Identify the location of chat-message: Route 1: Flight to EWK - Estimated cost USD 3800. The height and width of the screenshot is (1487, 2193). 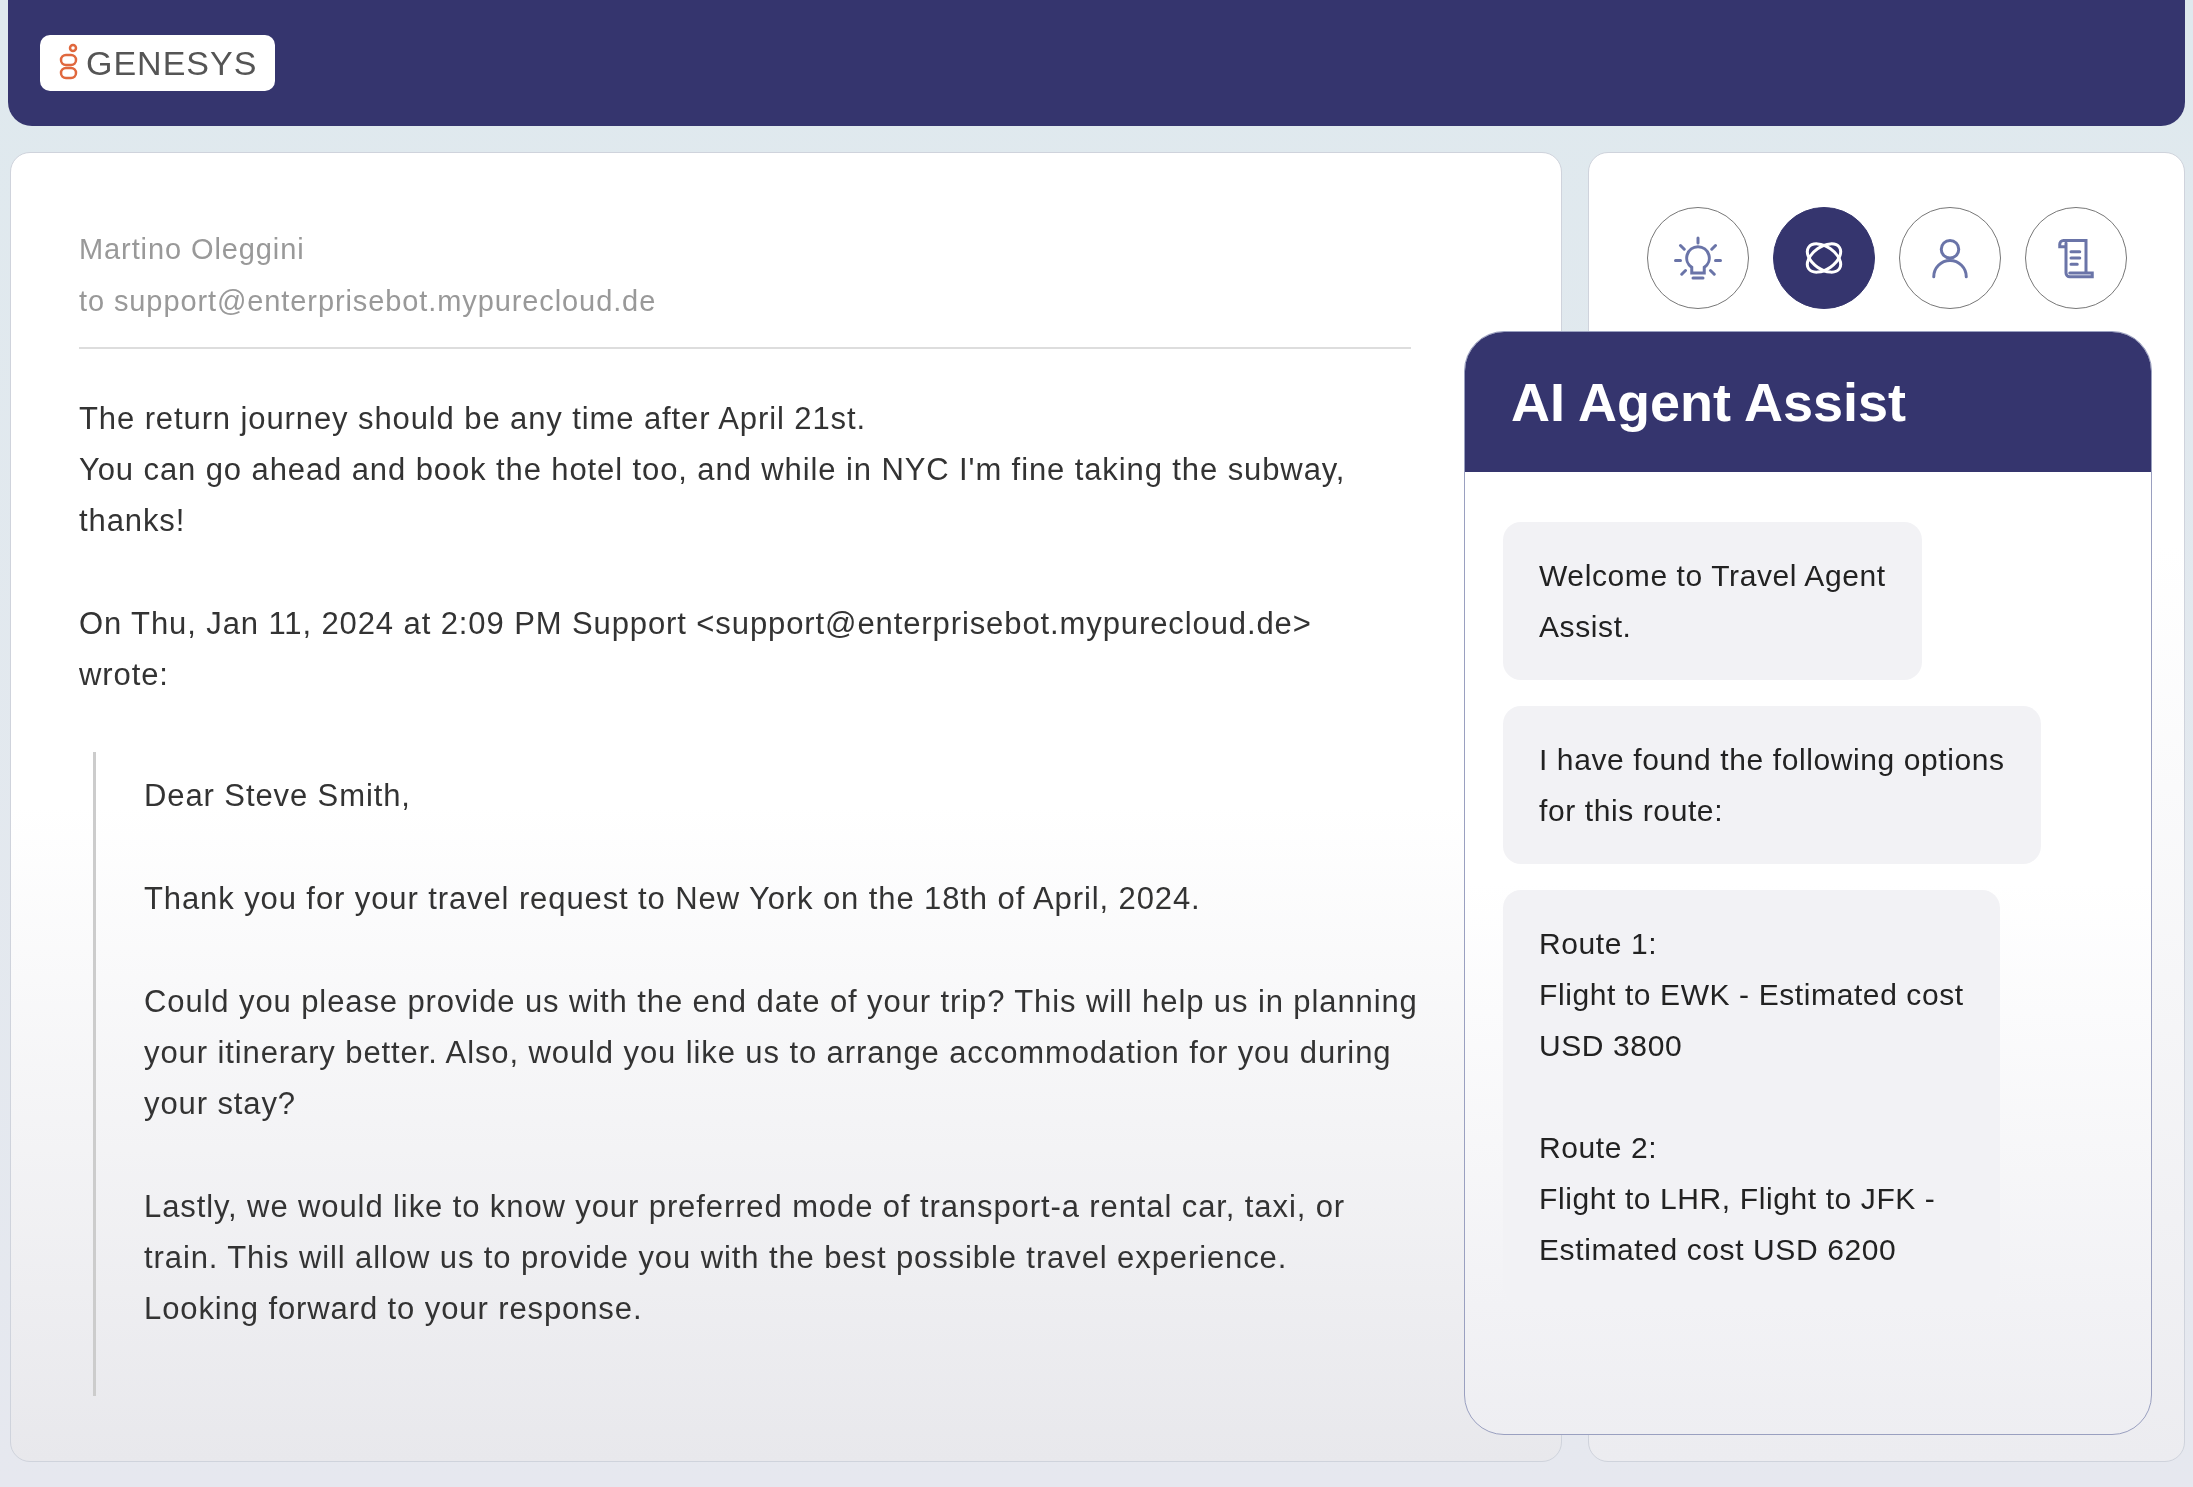
(1751, 995).